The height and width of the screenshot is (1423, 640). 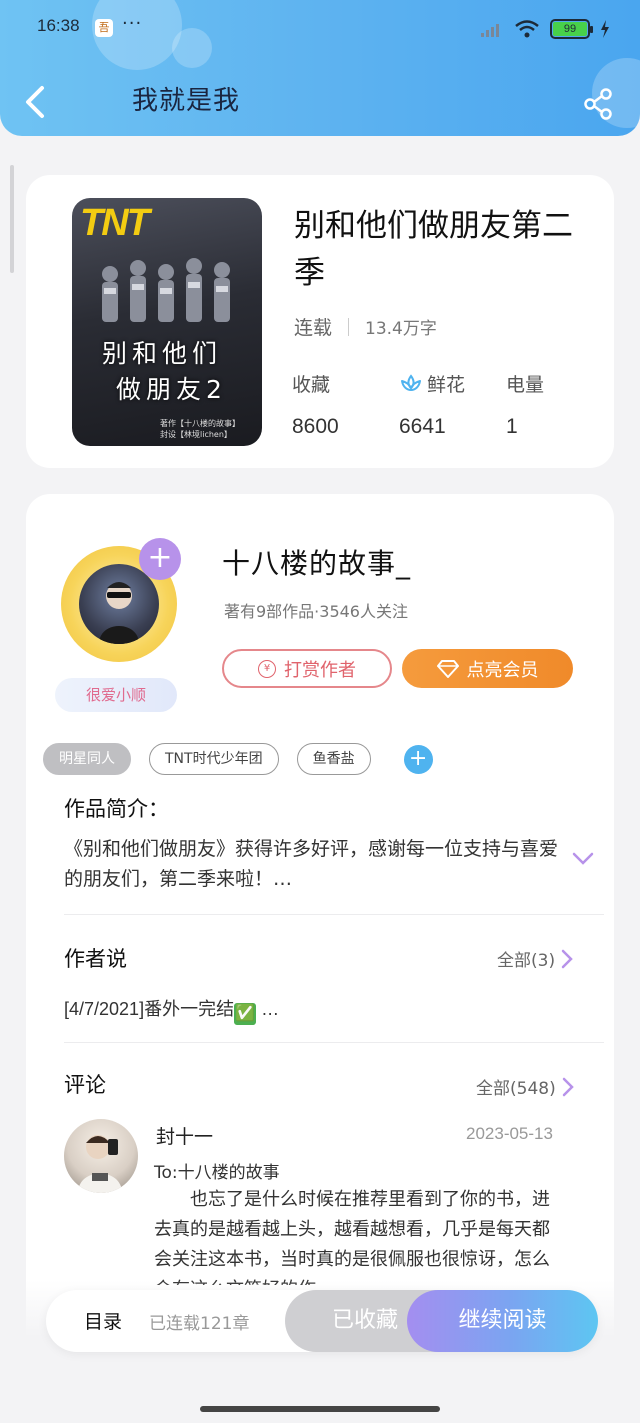 I want to click on continue-reading-button: 继续阅读, so click(x=502, y=1321).